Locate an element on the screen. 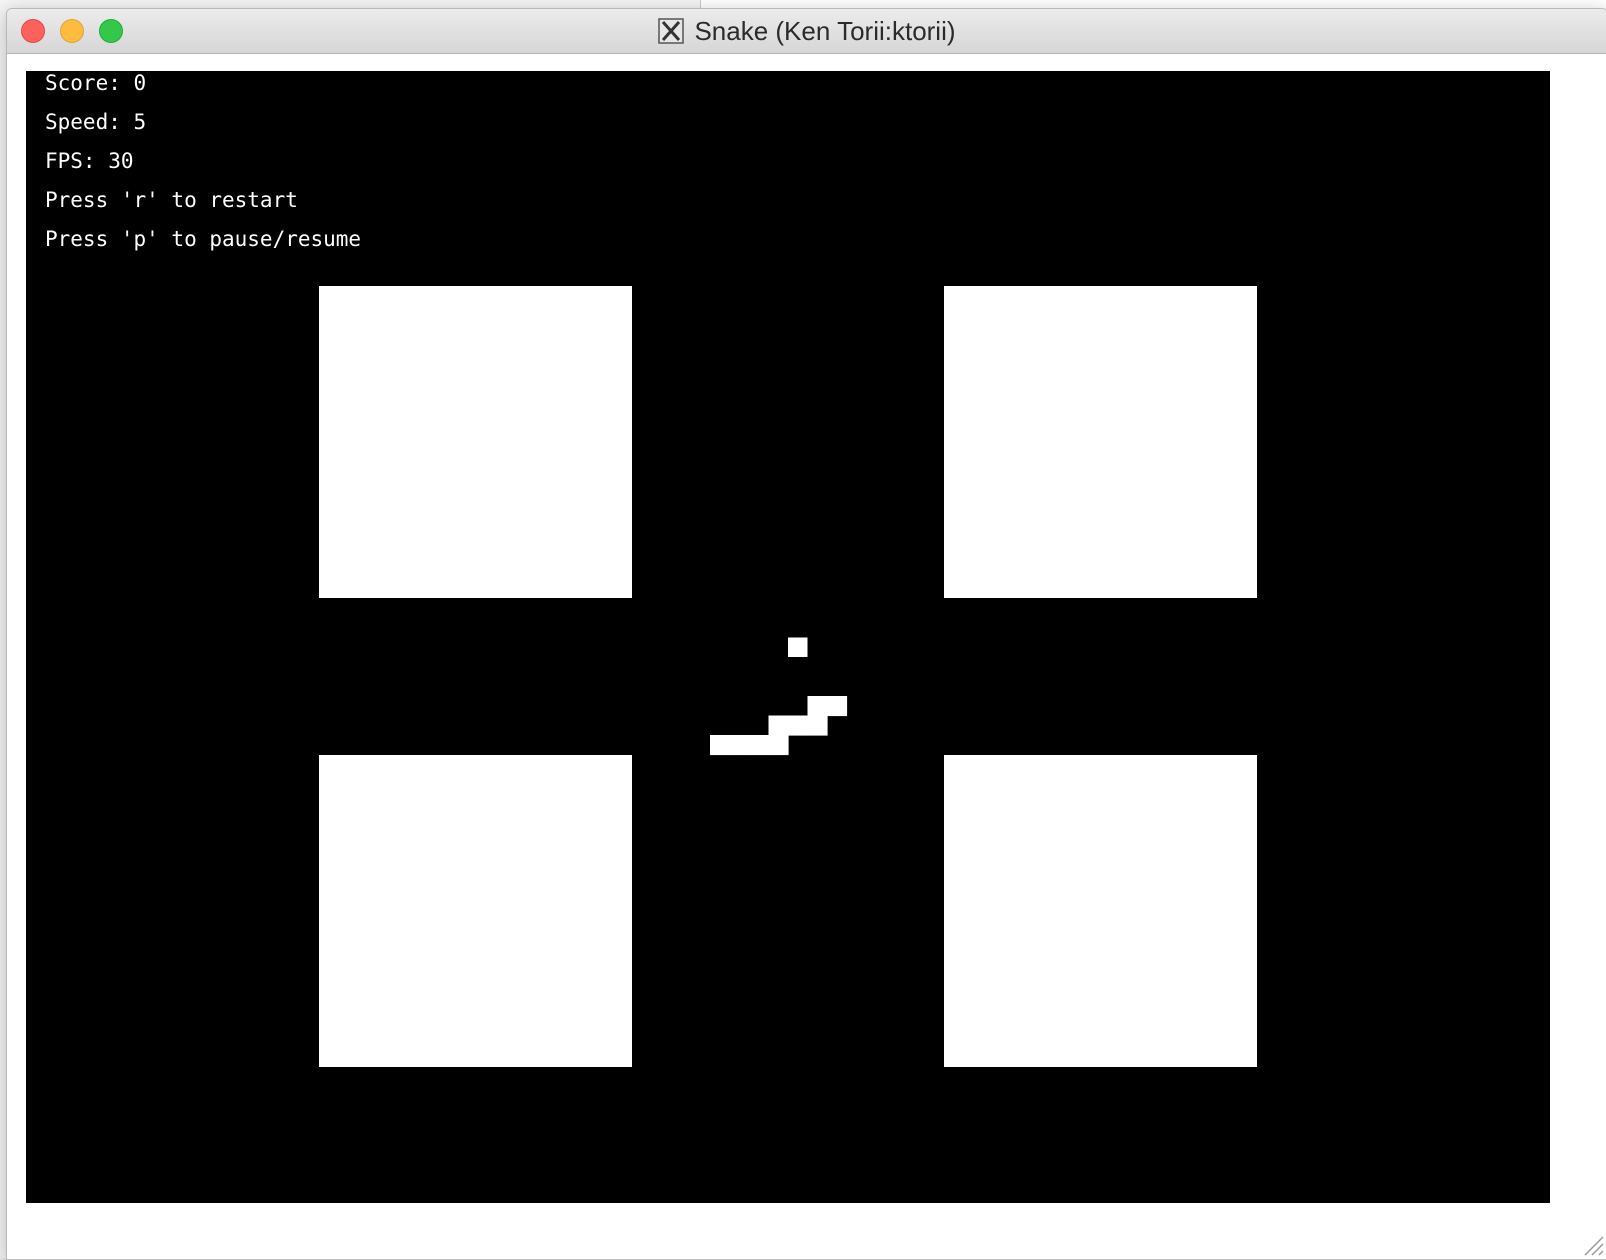  title-bar: Snake (Ken Torii:ktorii) is located at coordinates (806, 31).